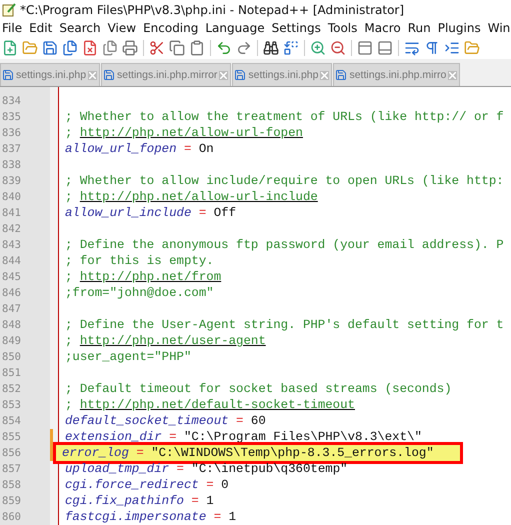  Describe the element at coordinates (236, 28) in the screenshot. I see `menu-item: Language` at that location.